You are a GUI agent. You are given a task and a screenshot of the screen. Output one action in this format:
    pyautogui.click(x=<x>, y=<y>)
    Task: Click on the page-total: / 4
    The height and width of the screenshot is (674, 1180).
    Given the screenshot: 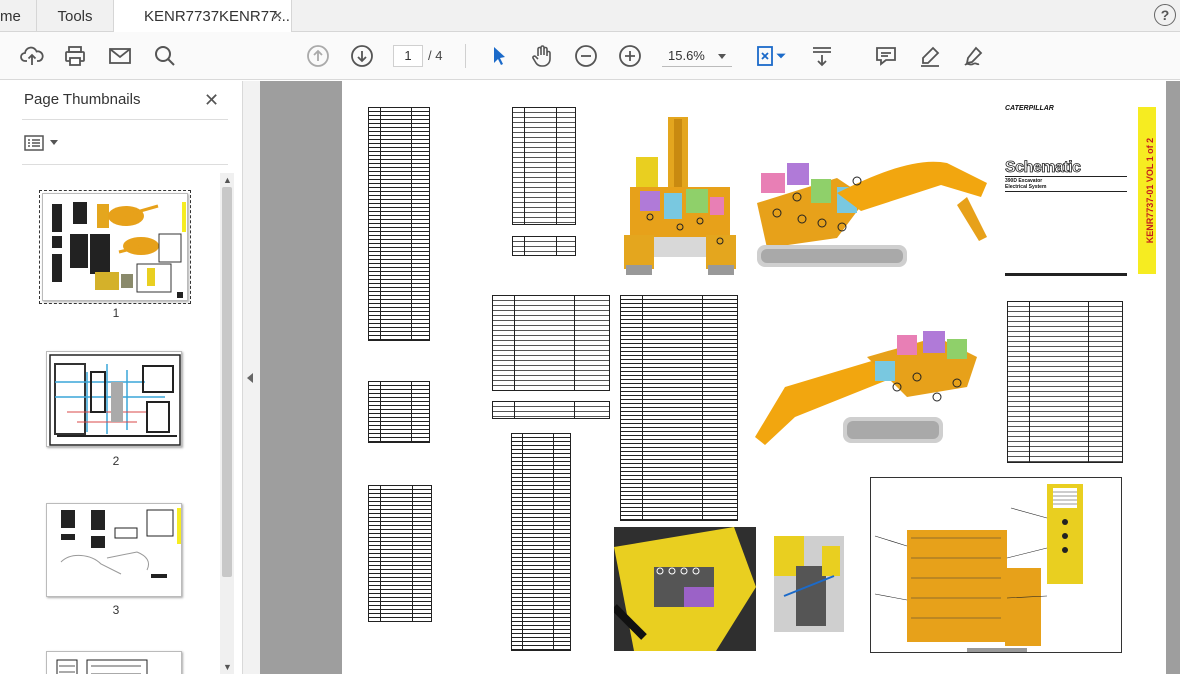 What is the action you would take?
    pyautogui.click(x=435, y=55)
    